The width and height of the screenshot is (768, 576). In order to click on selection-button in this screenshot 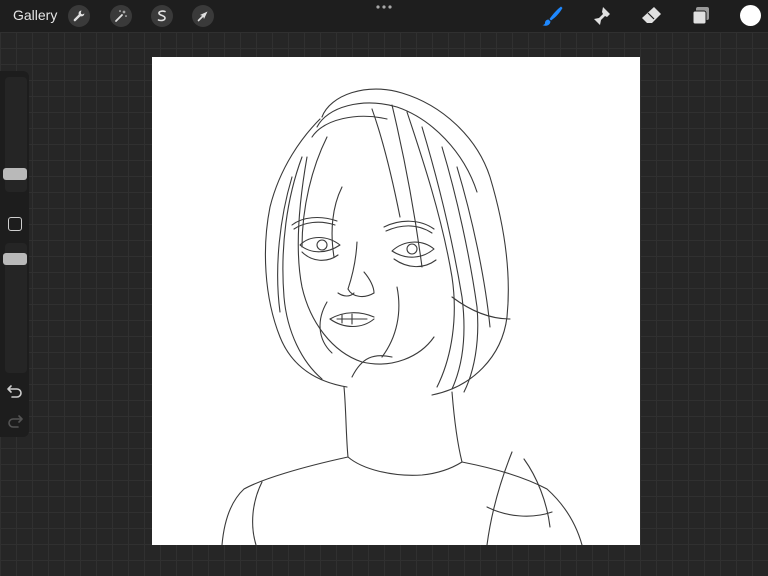, I will do `click(162, 16)`.